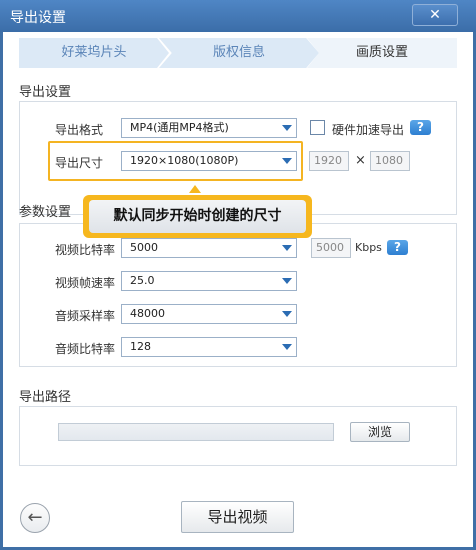 The width and height of the screenshot is (476, 550). Describe the element at coordinates (209, 347) in the screenshot. I see `audio-bitrate-select: 128` at that location.